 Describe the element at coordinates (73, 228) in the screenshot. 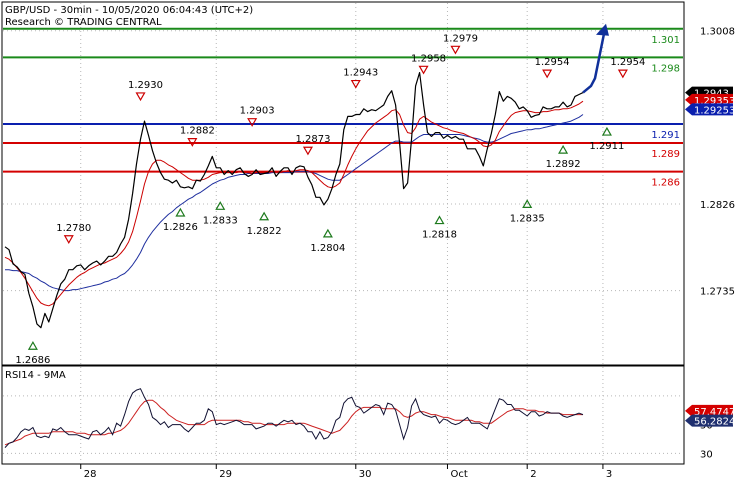

I see `swing-label: 1.2780` at that location.